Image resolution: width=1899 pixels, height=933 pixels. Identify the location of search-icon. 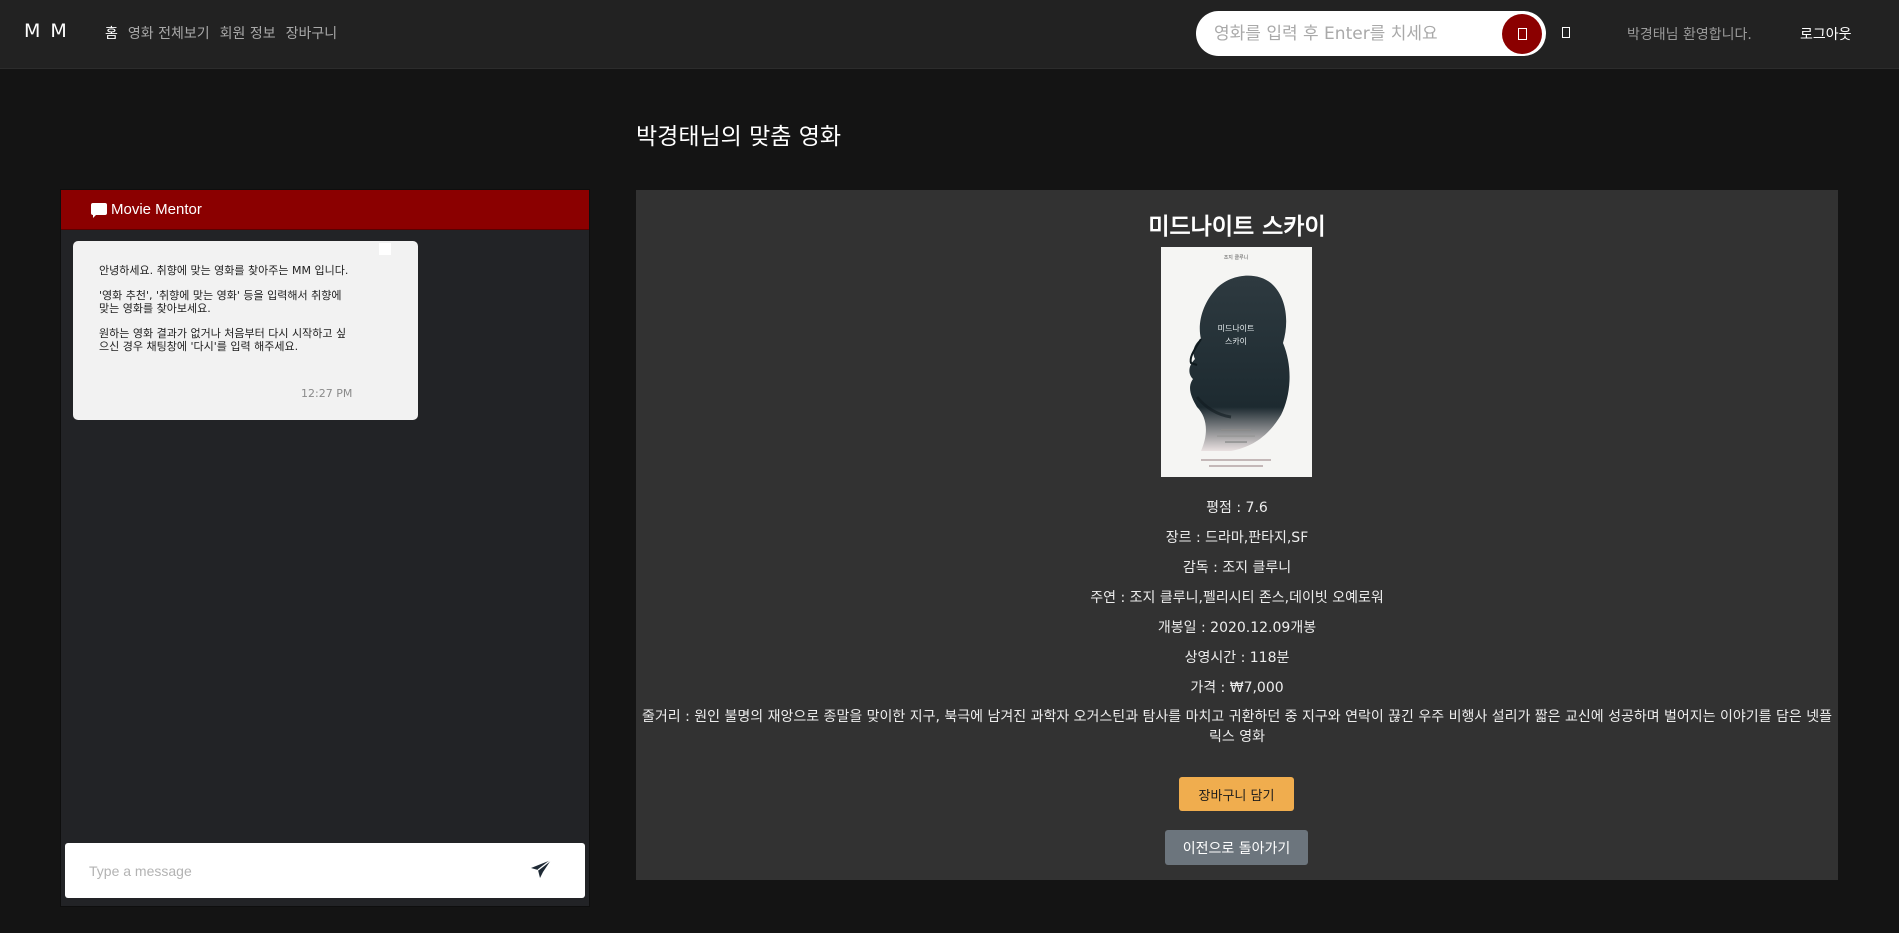
(1522, 34).